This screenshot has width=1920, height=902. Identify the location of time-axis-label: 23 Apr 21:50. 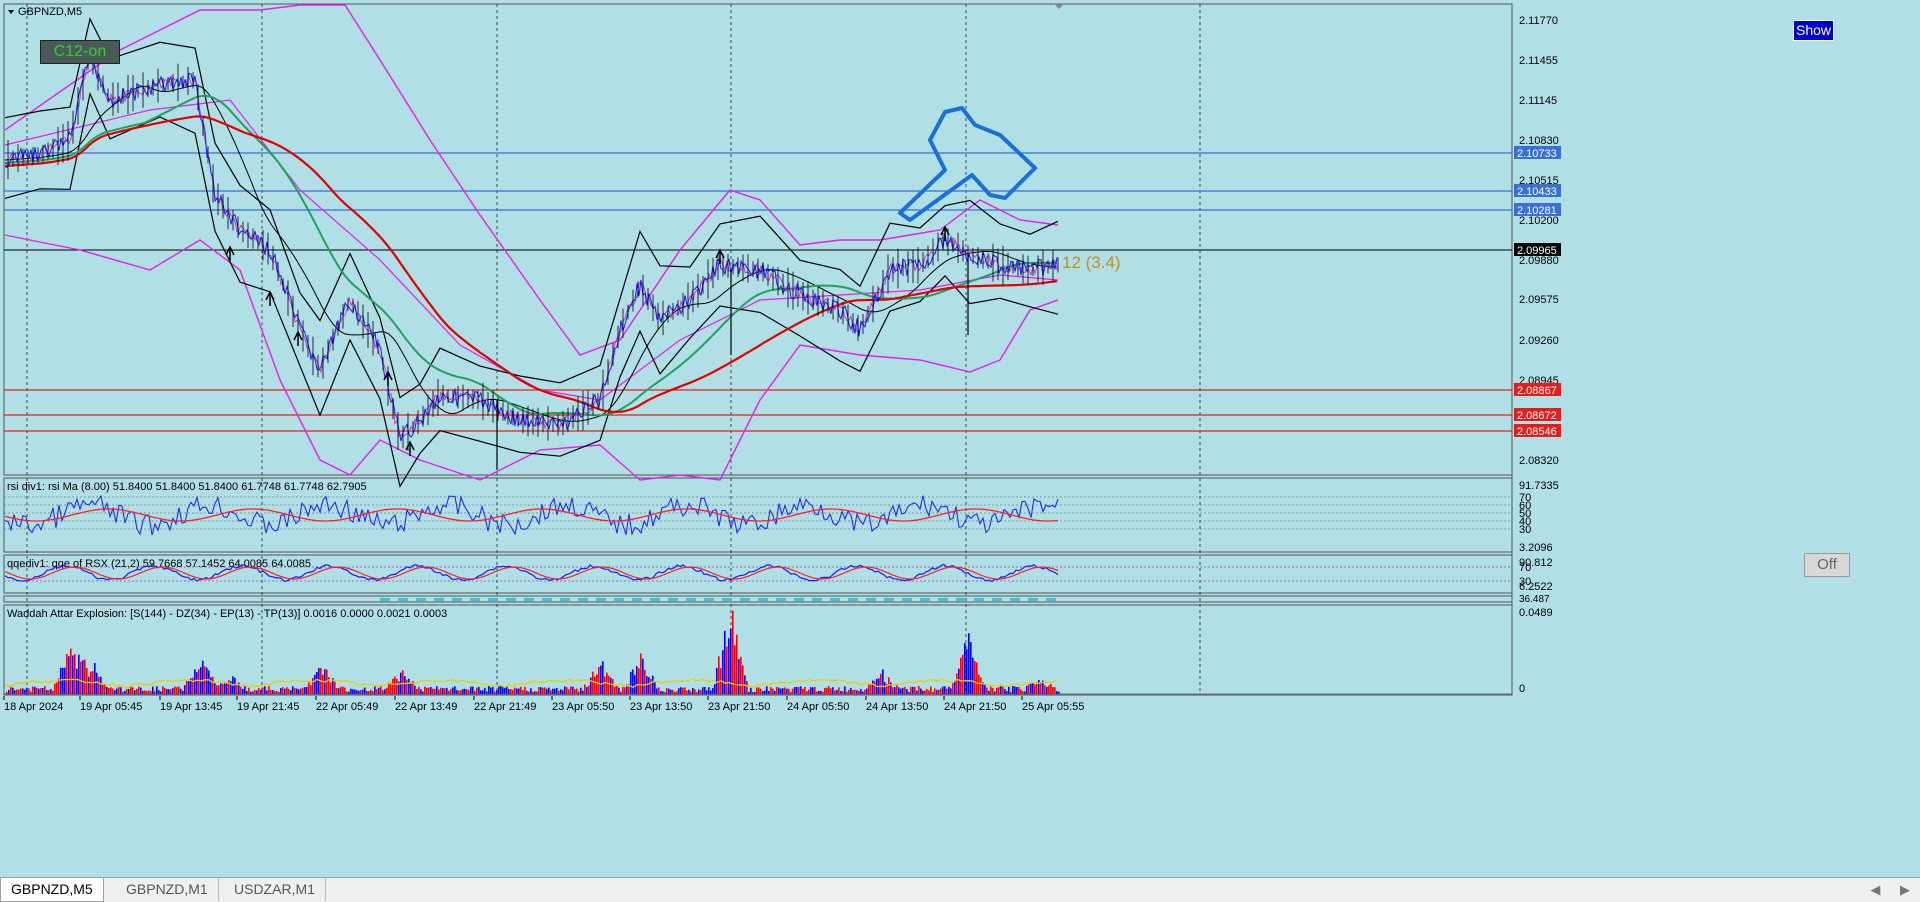
(739, 707).